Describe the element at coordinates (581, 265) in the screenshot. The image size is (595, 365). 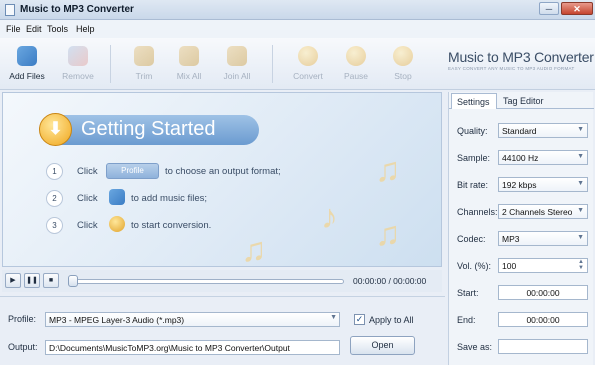
I see `stepper-arrows-icon: ▲ ▼` at that location.